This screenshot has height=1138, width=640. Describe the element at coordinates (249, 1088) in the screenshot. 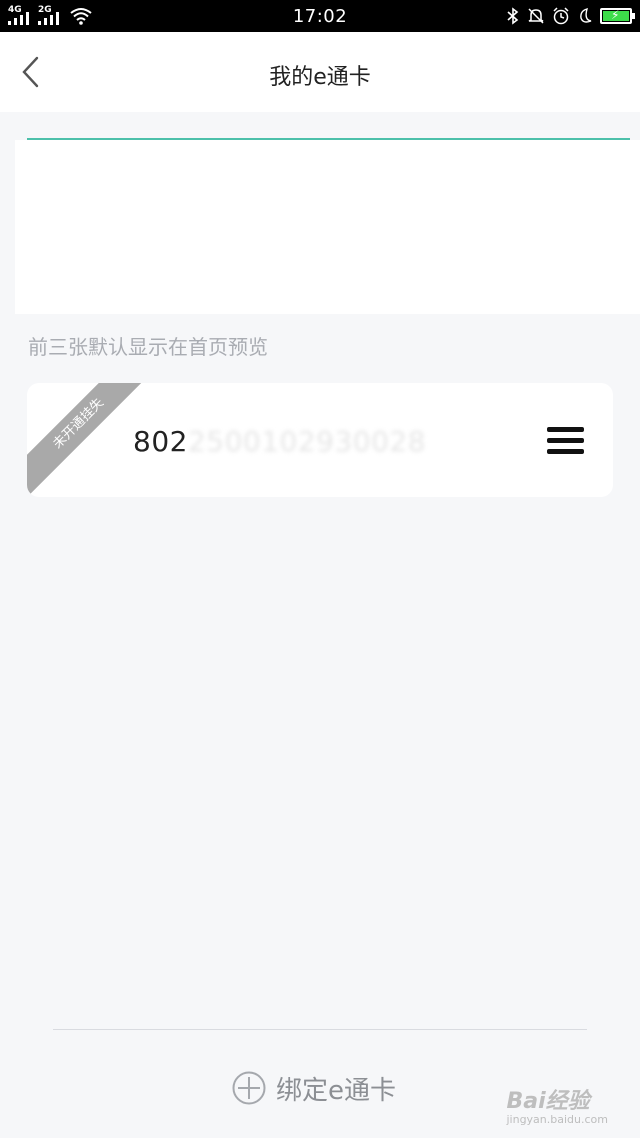

I see `plus-circle-icon` at that location.